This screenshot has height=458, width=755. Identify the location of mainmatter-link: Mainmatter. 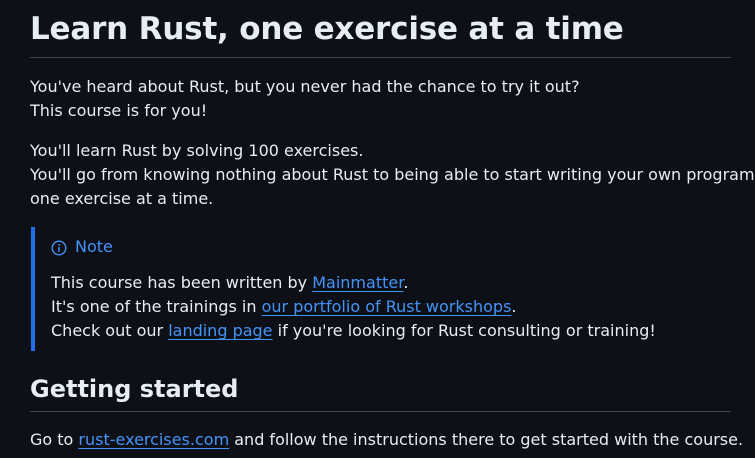
(357, 282).